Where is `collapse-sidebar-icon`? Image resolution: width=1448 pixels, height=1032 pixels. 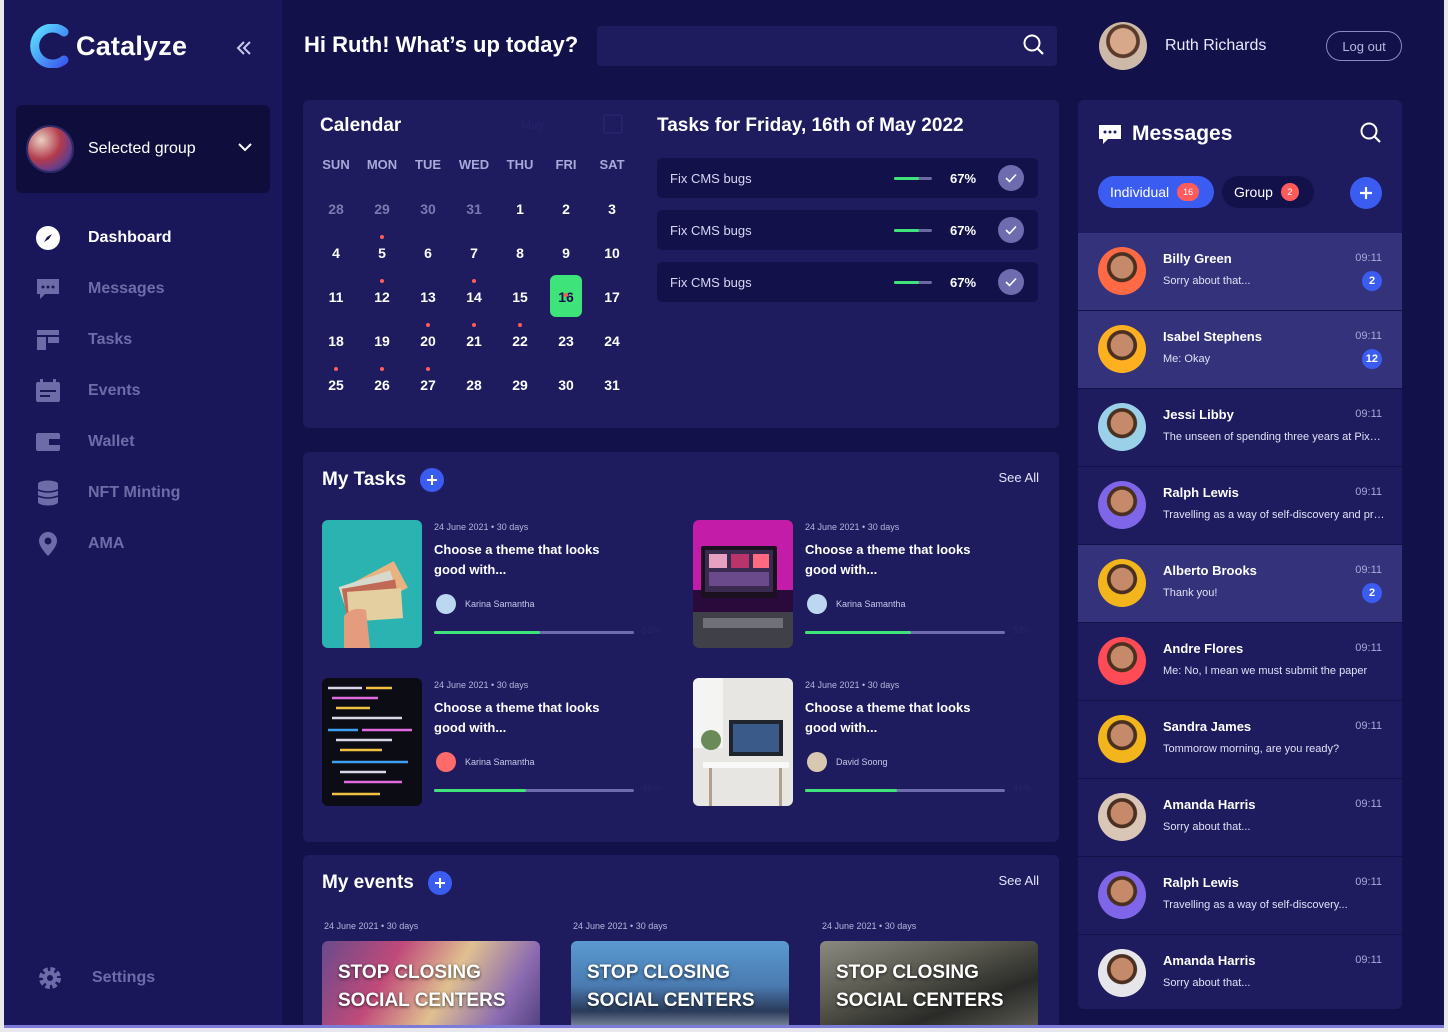
collapse-sidebar-icon is located at coordinates (244, 49).